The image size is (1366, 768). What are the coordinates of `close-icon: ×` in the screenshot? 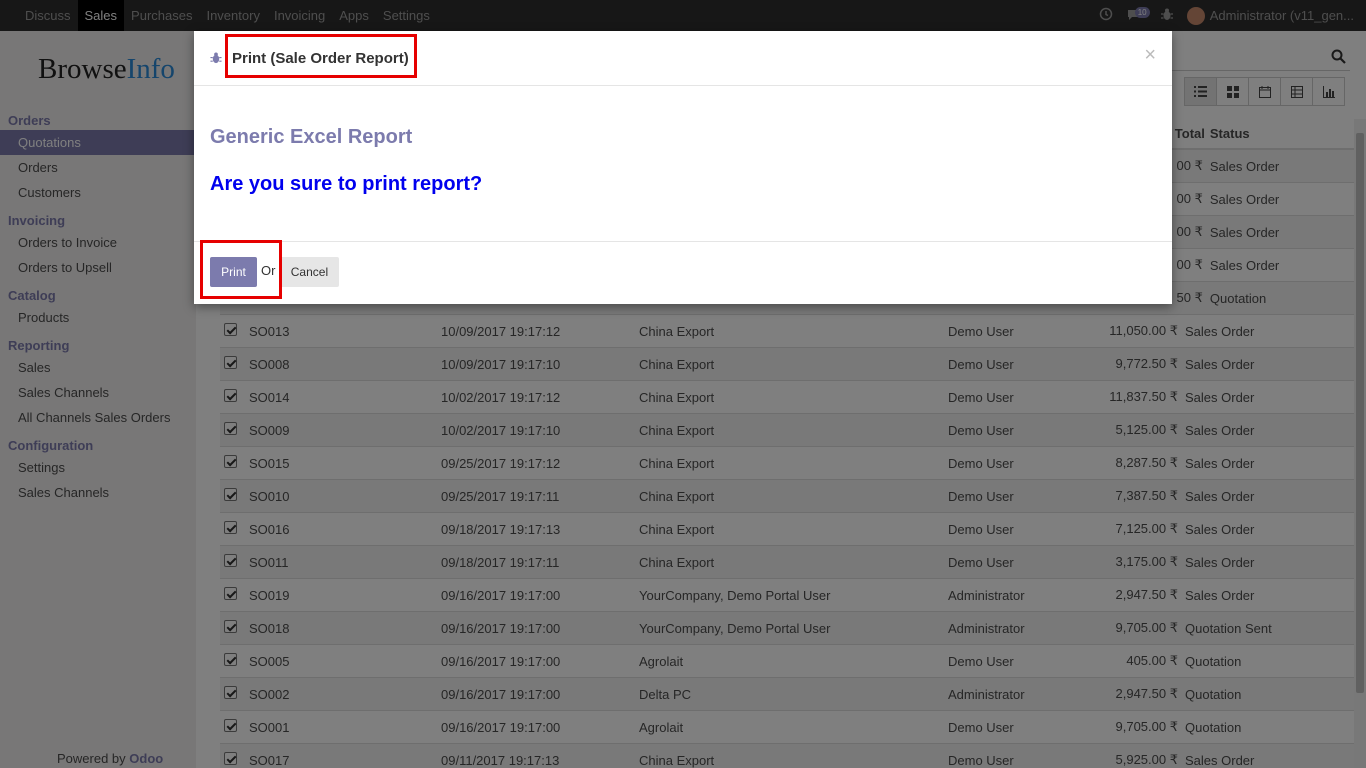 It's located at (1150, 55).